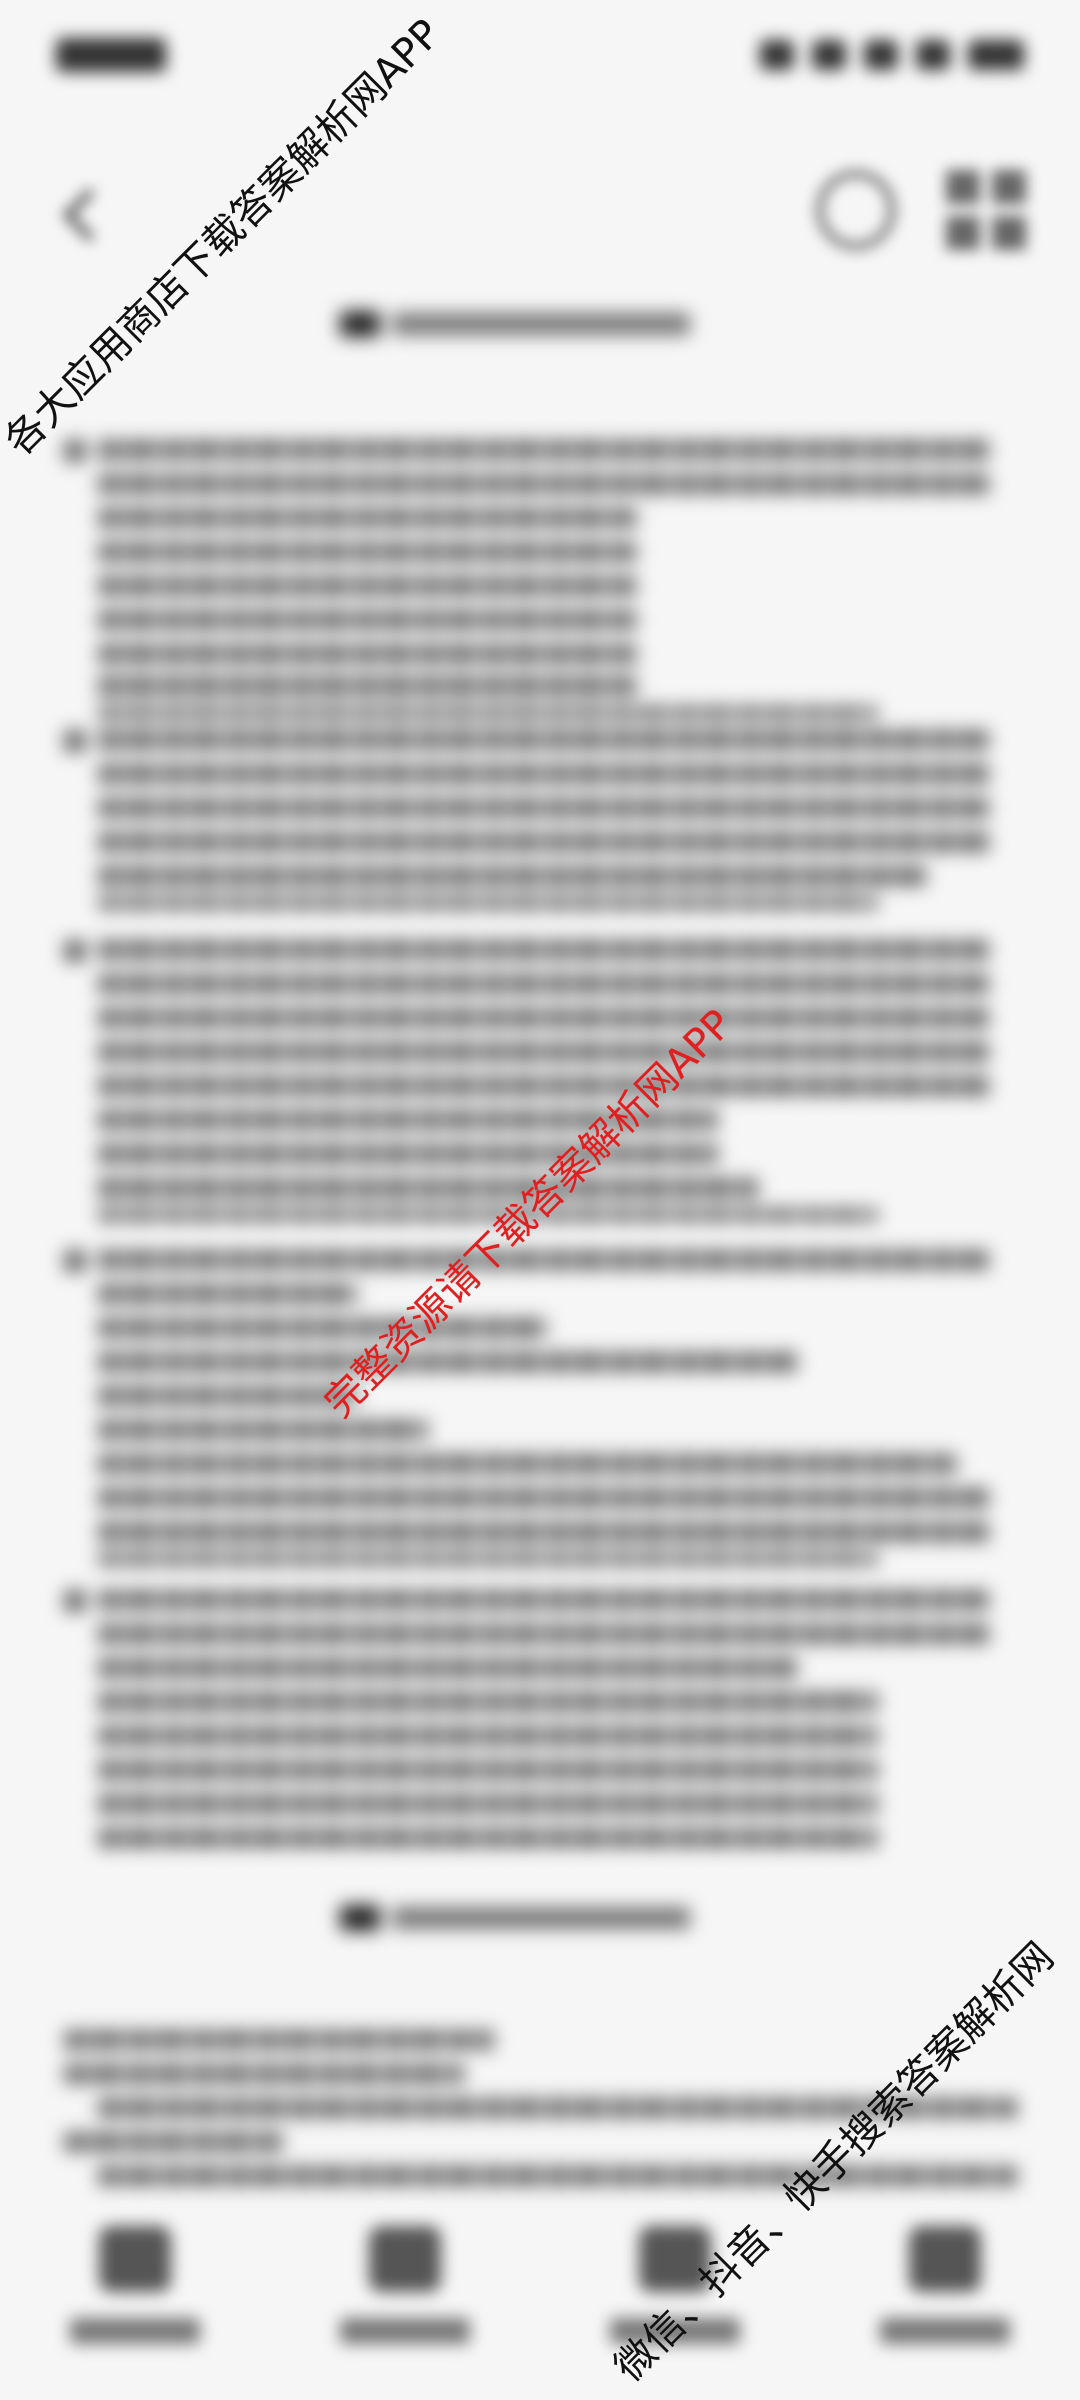  I want to click on status-bar, so click(540, 55).